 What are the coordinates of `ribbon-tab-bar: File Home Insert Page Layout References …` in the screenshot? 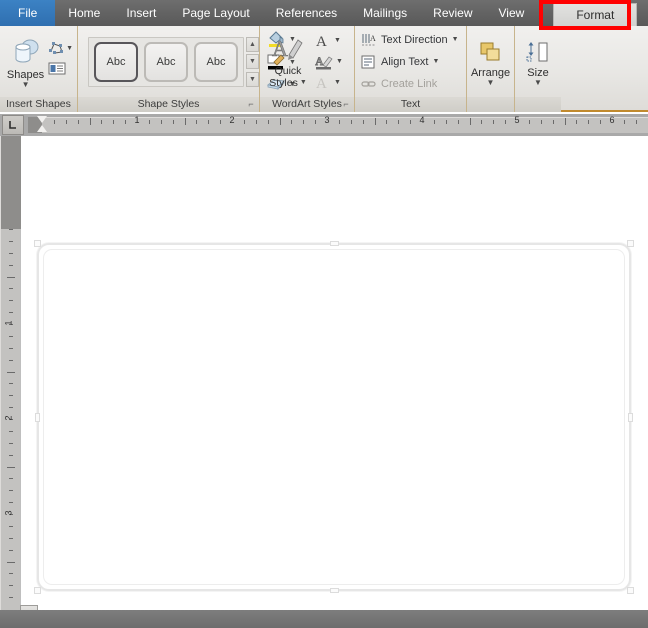 It's located at (324, 13).